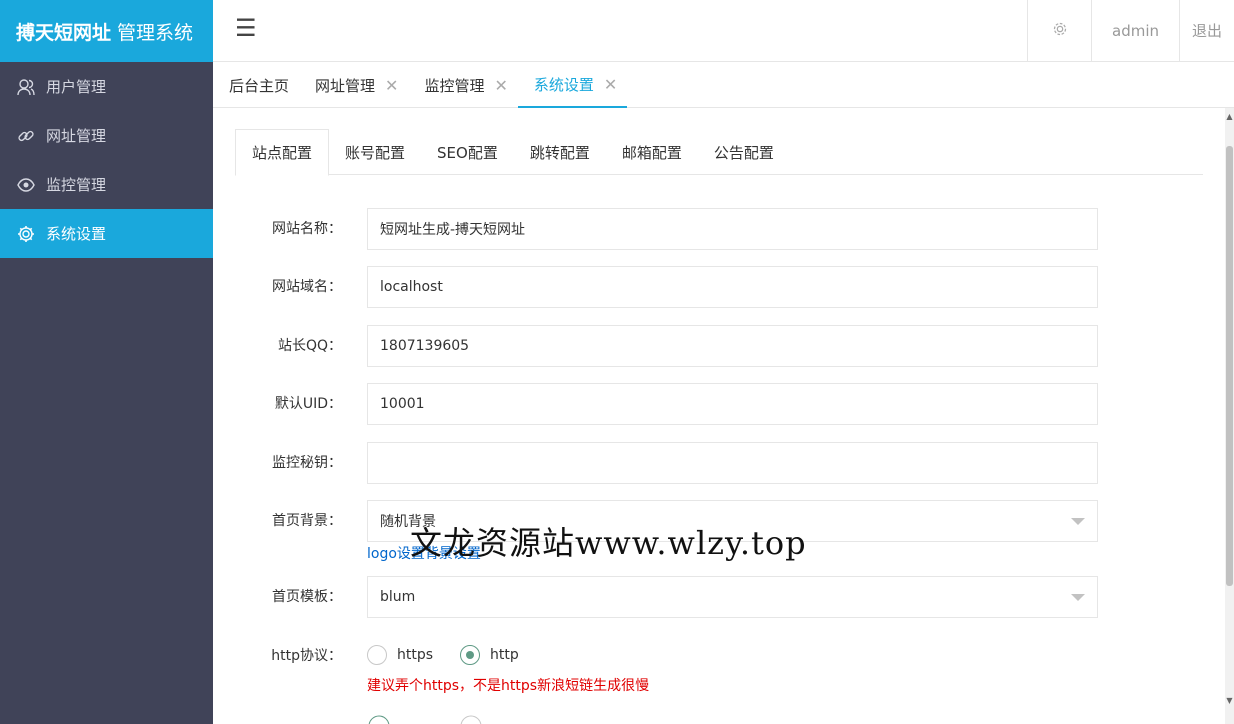 The image size is (1234, 724). What do you see at coordinates (1229, 366) in the screenshot?
I see `scroll-thumb` at bounding box center [1229, 366].